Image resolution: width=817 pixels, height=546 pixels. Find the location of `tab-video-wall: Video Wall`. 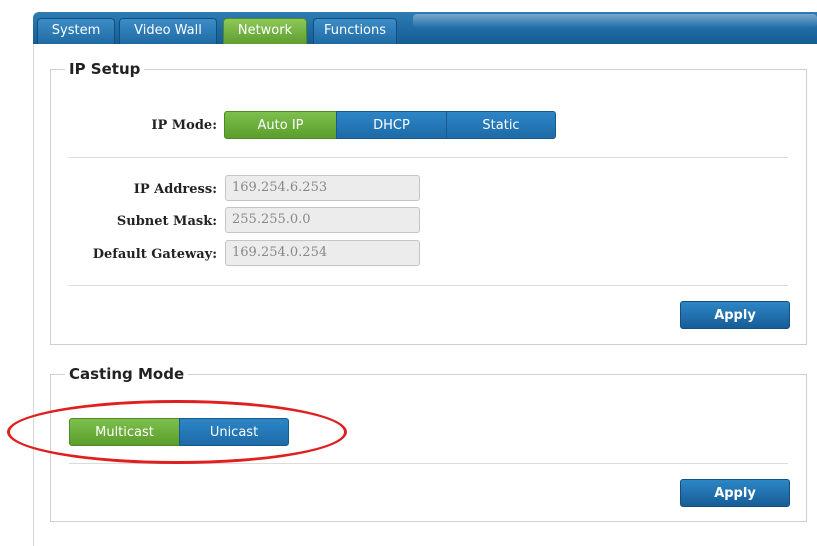

tab-video-wall: Video Wall is located at coordinates (168, 31).